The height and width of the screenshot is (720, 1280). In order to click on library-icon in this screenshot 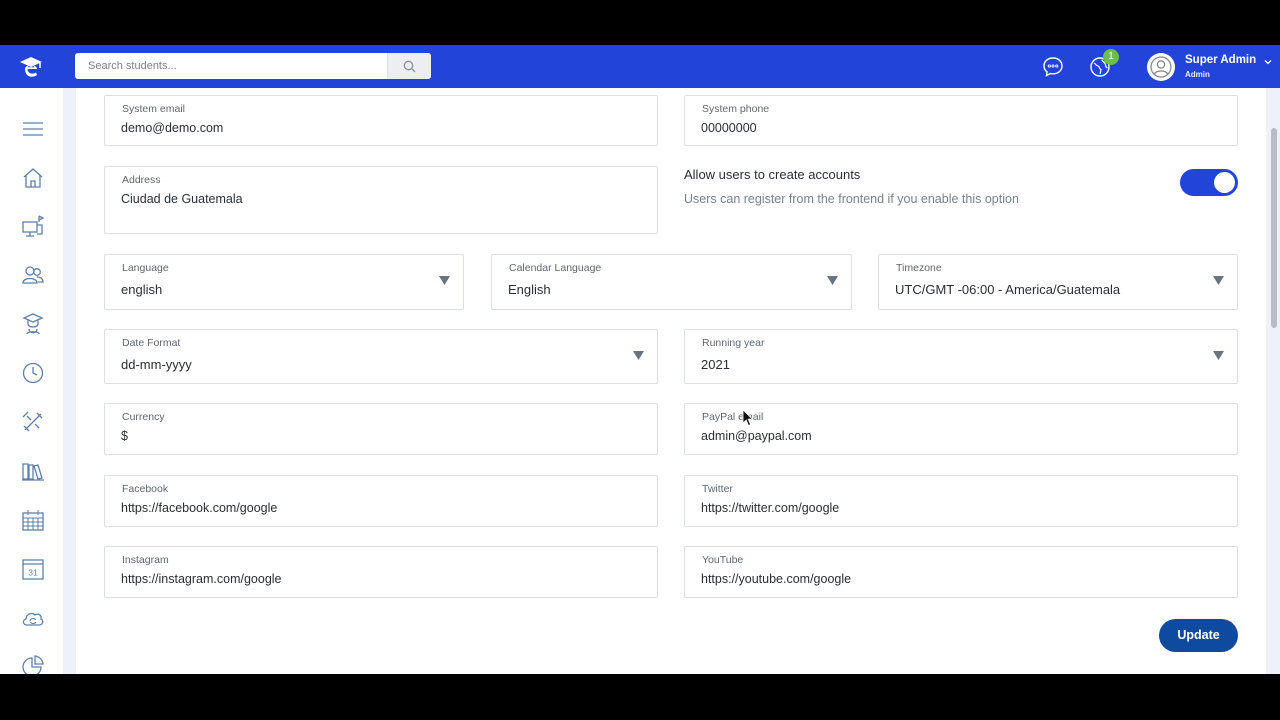, I will do `click(33, 471)`.